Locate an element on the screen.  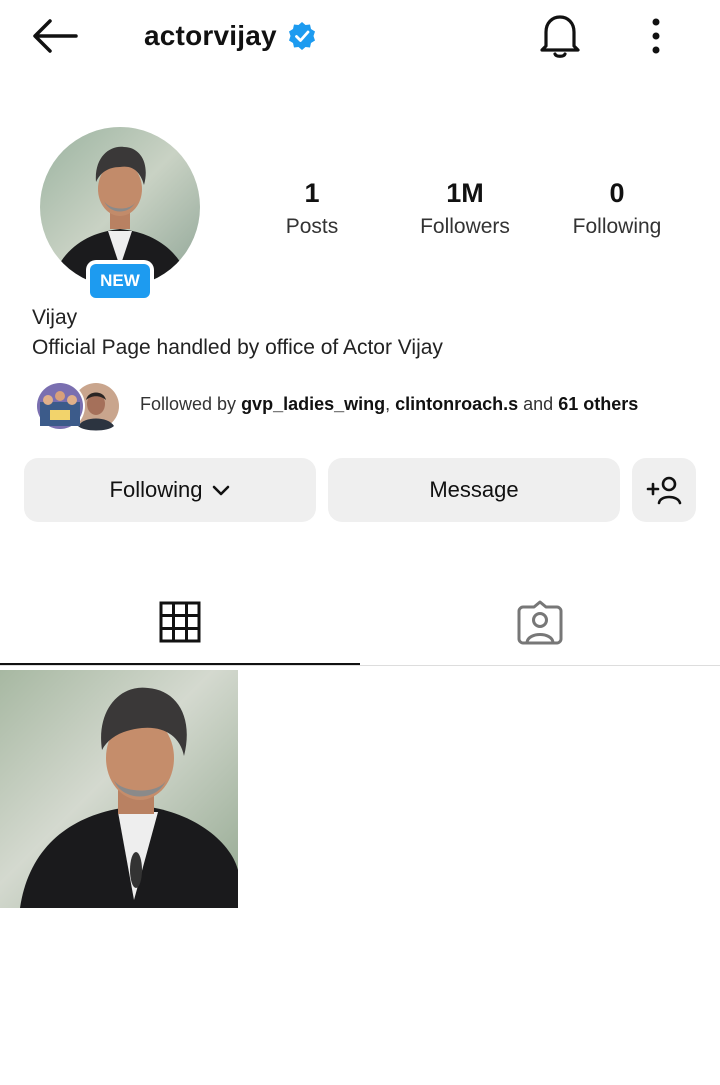
new-badge-label: NEW is located at coordinates (120, 281).